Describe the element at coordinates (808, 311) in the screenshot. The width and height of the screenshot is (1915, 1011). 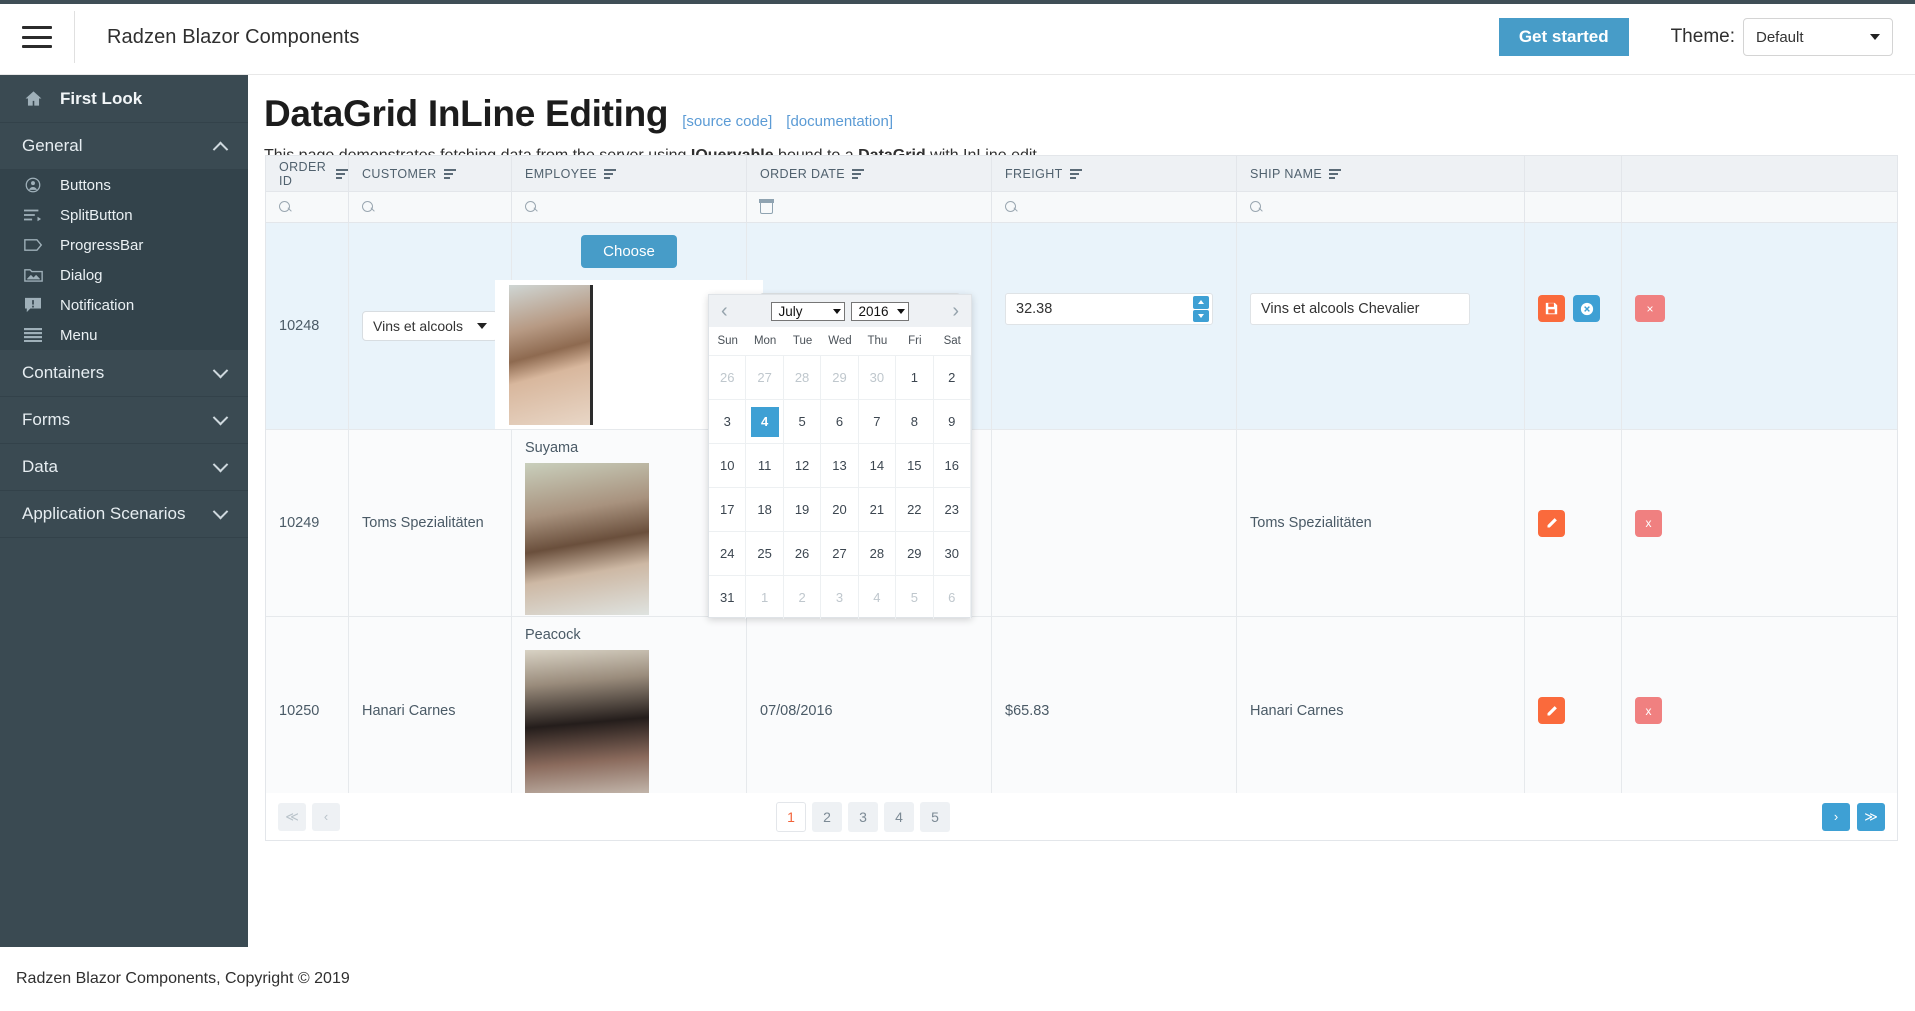
I see `calendar-month-select: July` at that location.